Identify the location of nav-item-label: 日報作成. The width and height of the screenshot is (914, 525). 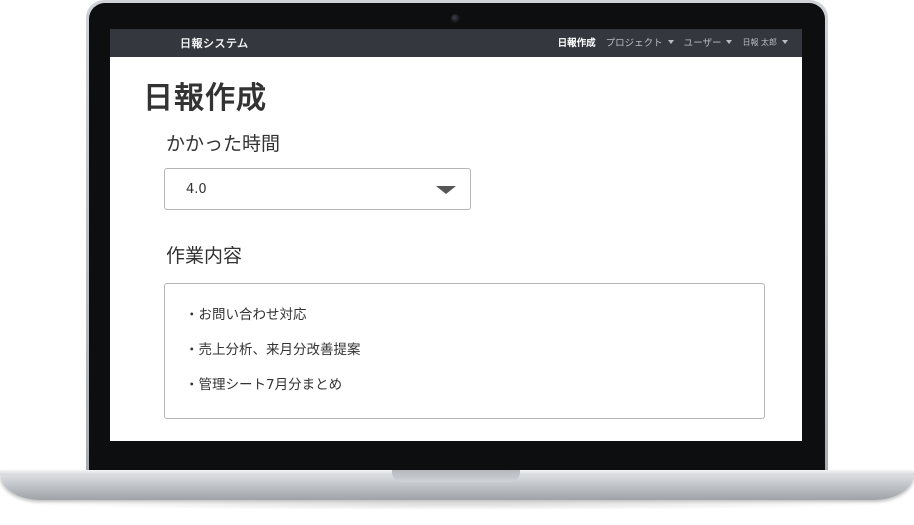
(576, 43).